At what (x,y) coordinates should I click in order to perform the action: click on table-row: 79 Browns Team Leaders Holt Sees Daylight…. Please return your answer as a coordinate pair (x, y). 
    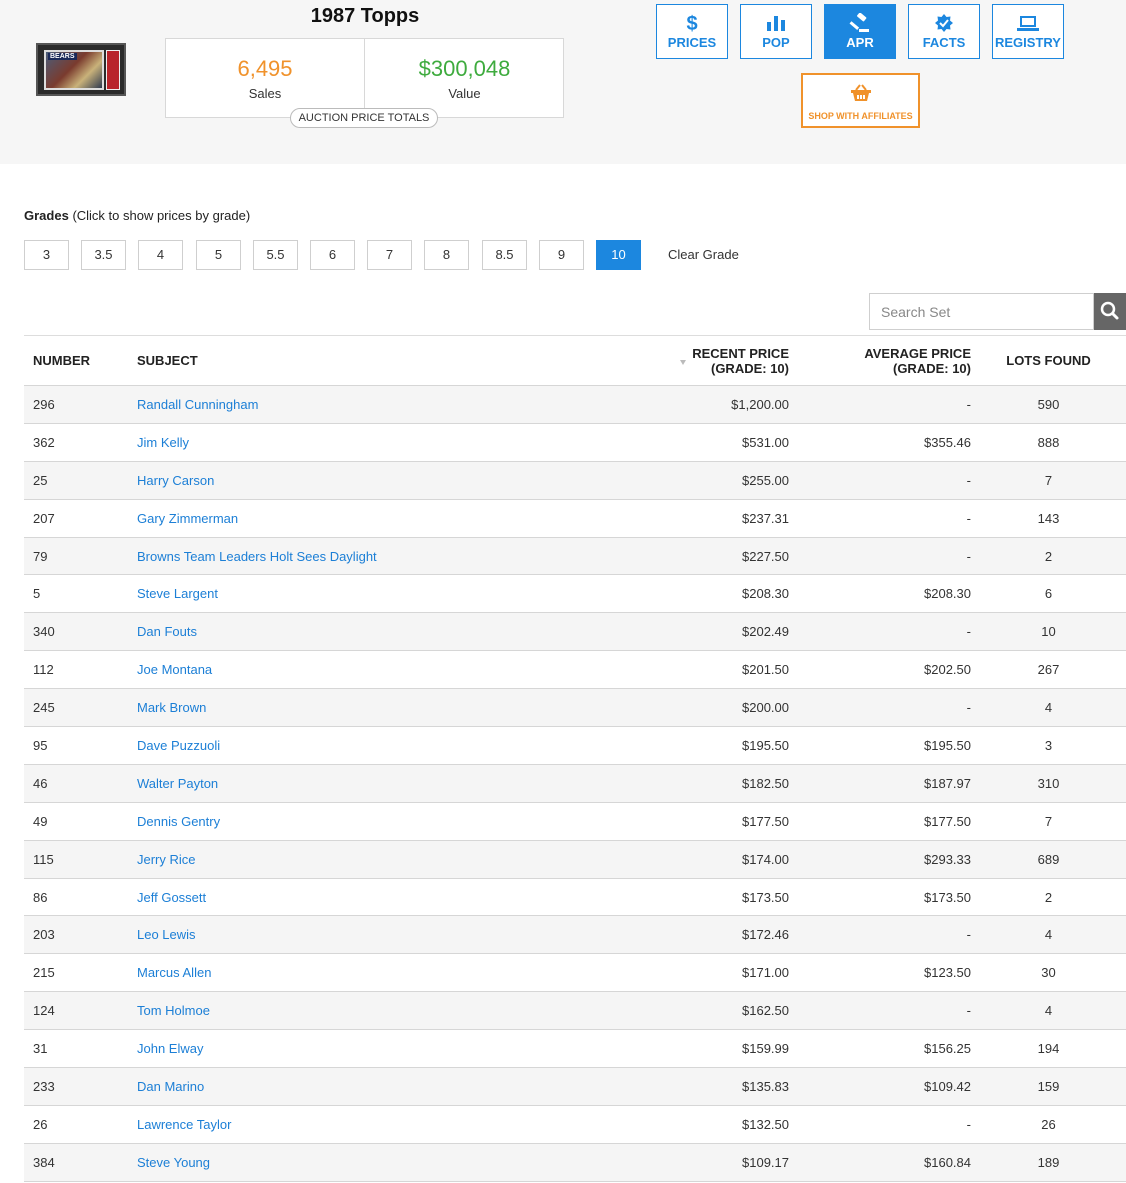
    Looking at the image, I should click on (575, 556).